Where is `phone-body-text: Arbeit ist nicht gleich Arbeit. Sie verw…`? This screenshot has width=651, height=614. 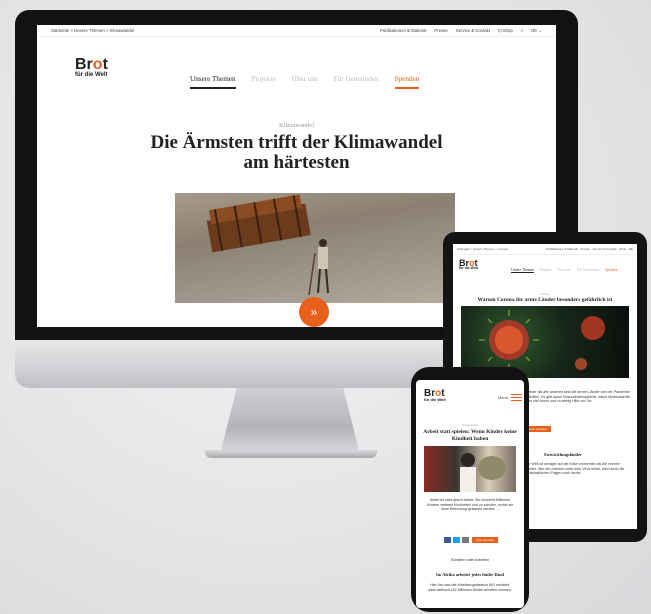
phone-body-text: Arbeit ist nicht gleich Arbeit. Sie verw… is located at coordinates (470, 505).